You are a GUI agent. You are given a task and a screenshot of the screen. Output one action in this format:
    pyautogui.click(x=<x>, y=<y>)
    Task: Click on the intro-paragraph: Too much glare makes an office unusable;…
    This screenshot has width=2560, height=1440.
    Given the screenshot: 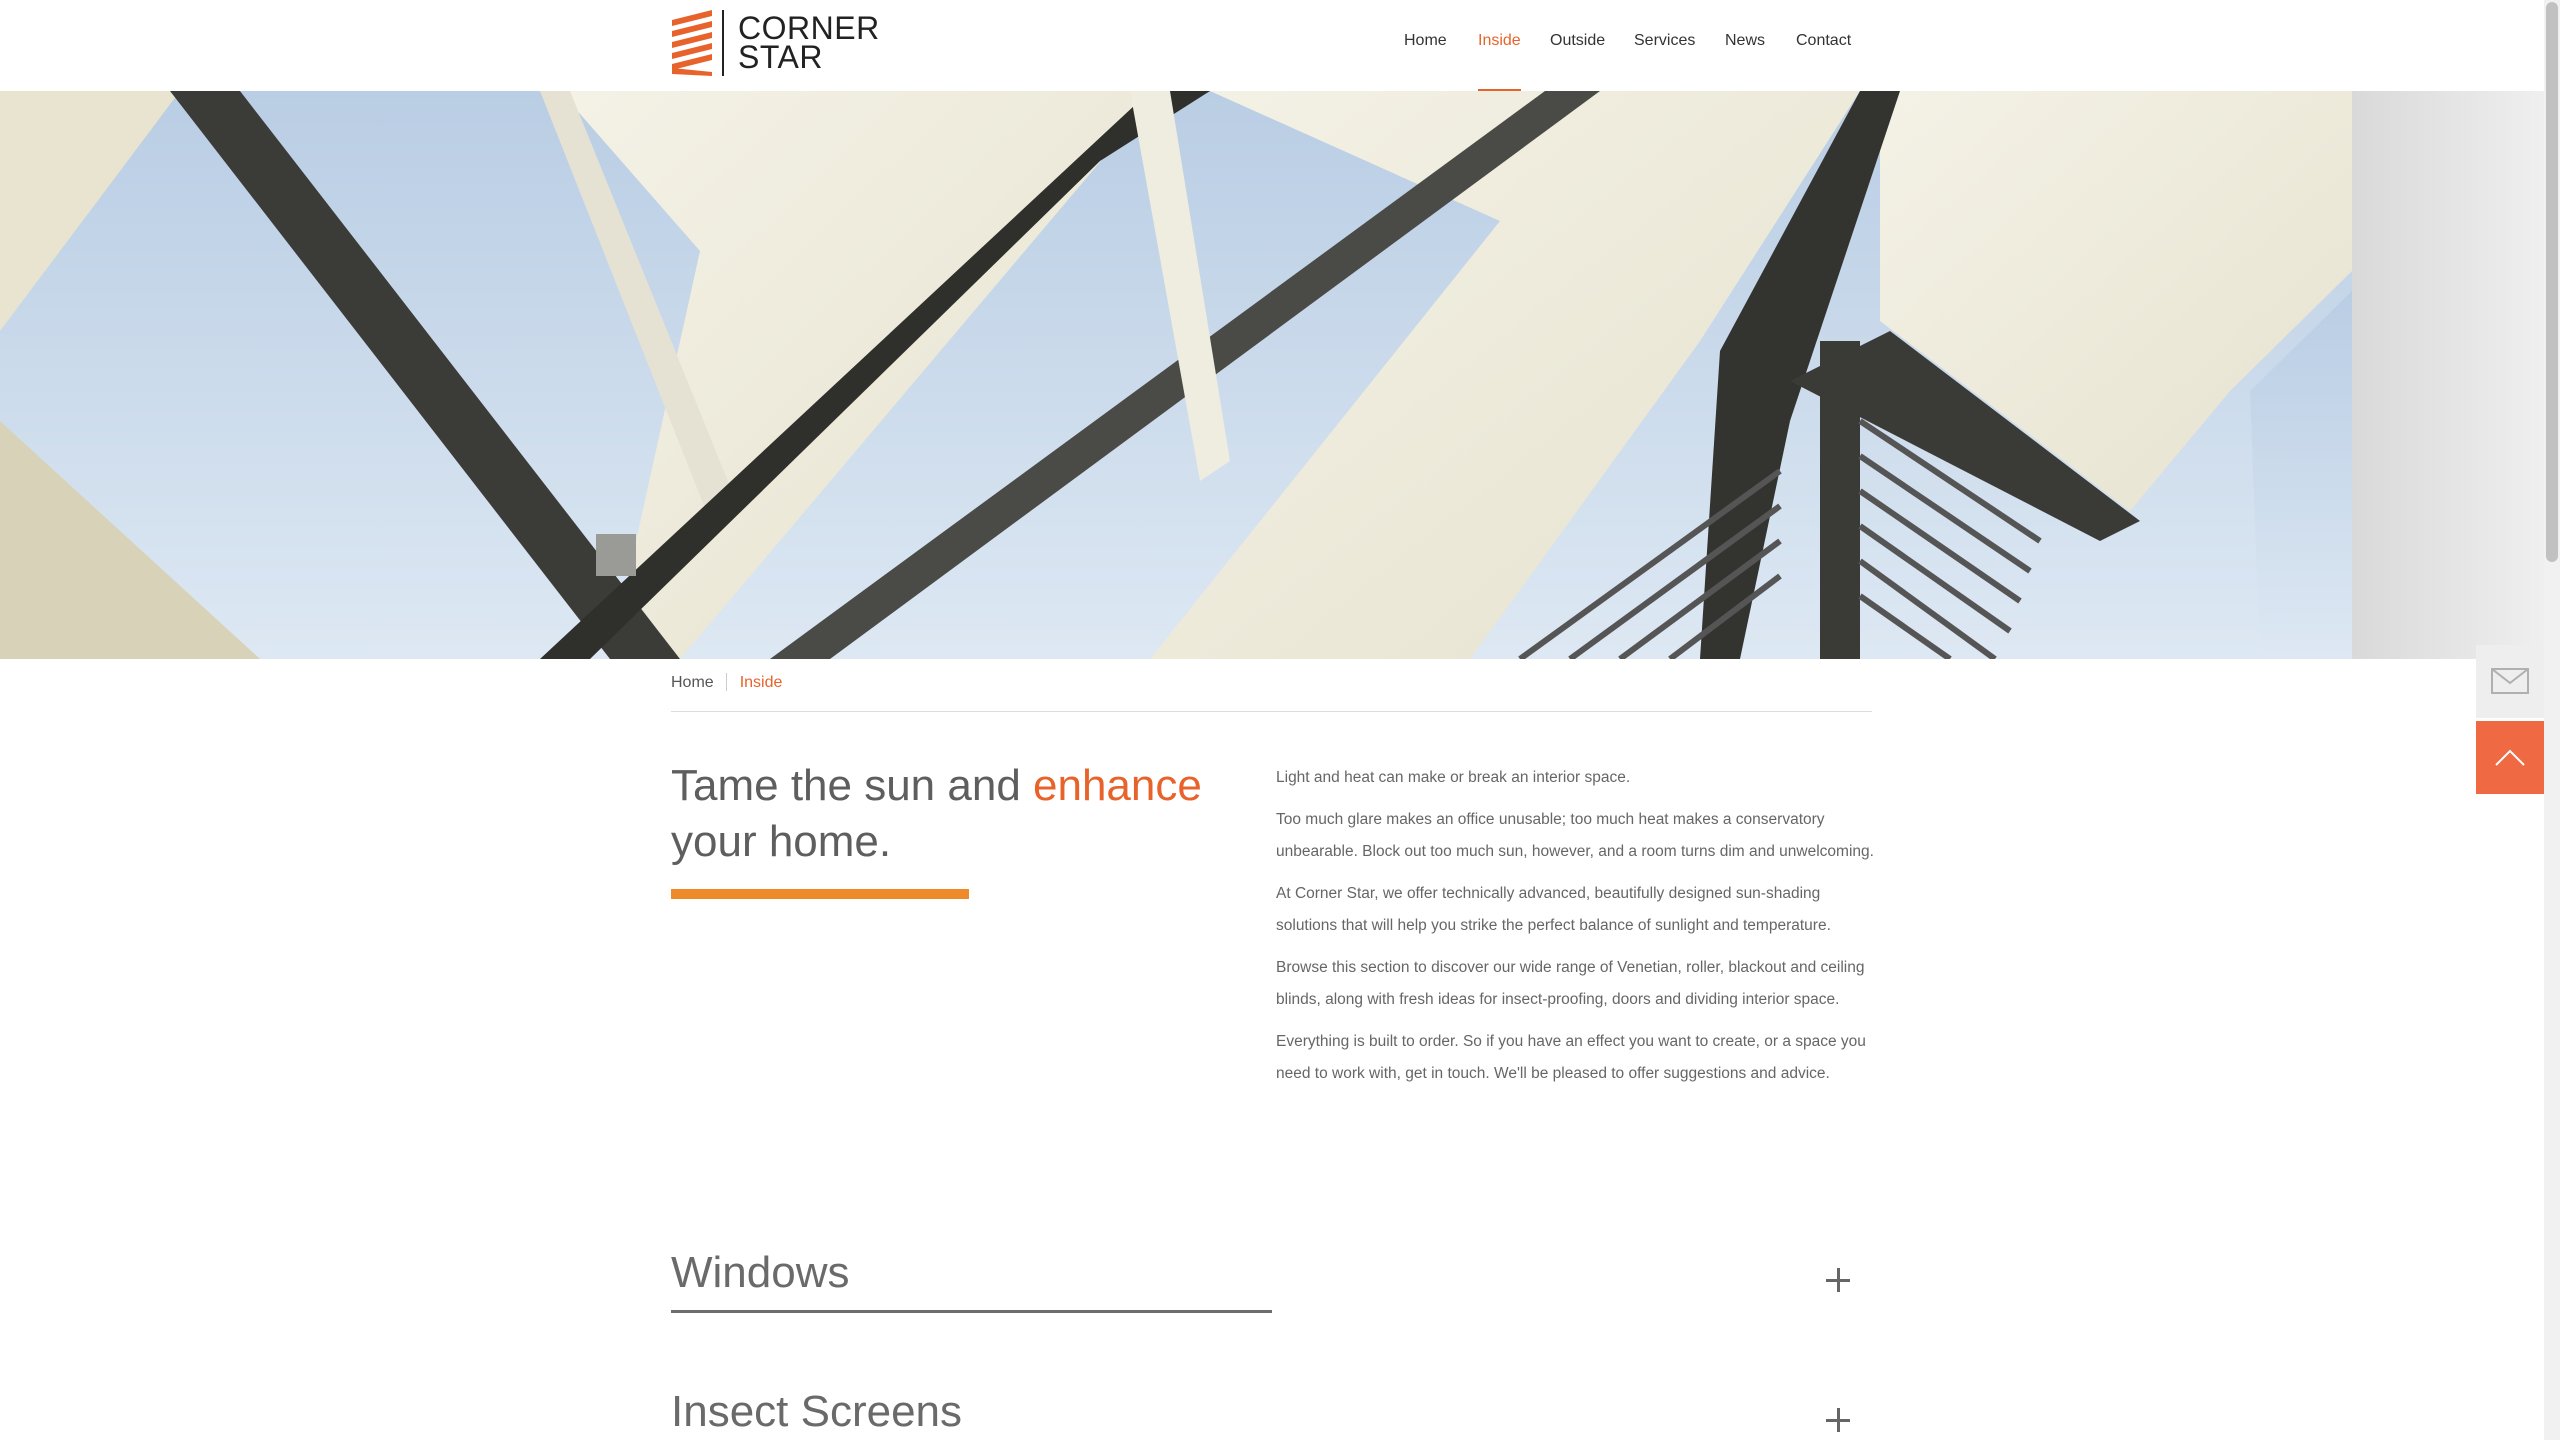 What is the action you would take?
    pyautogui.click(x=1575, y=835)
    